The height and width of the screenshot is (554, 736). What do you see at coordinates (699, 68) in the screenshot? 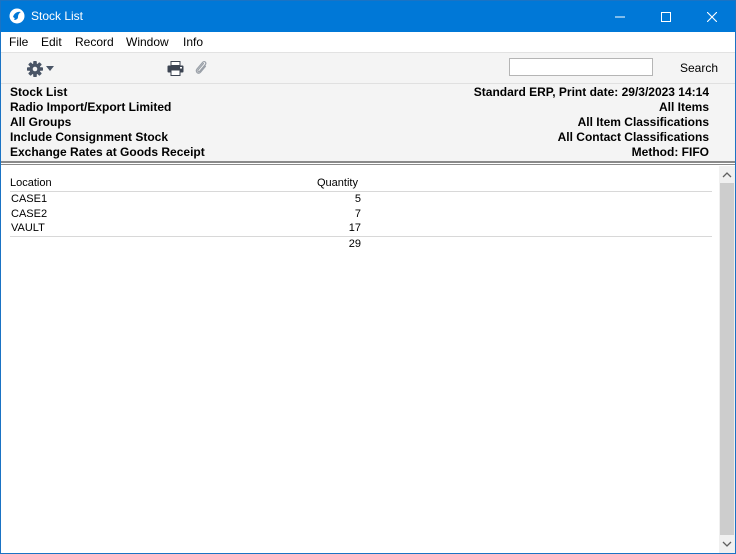
I see `search-button: Search` at bounding box center [699, 68].